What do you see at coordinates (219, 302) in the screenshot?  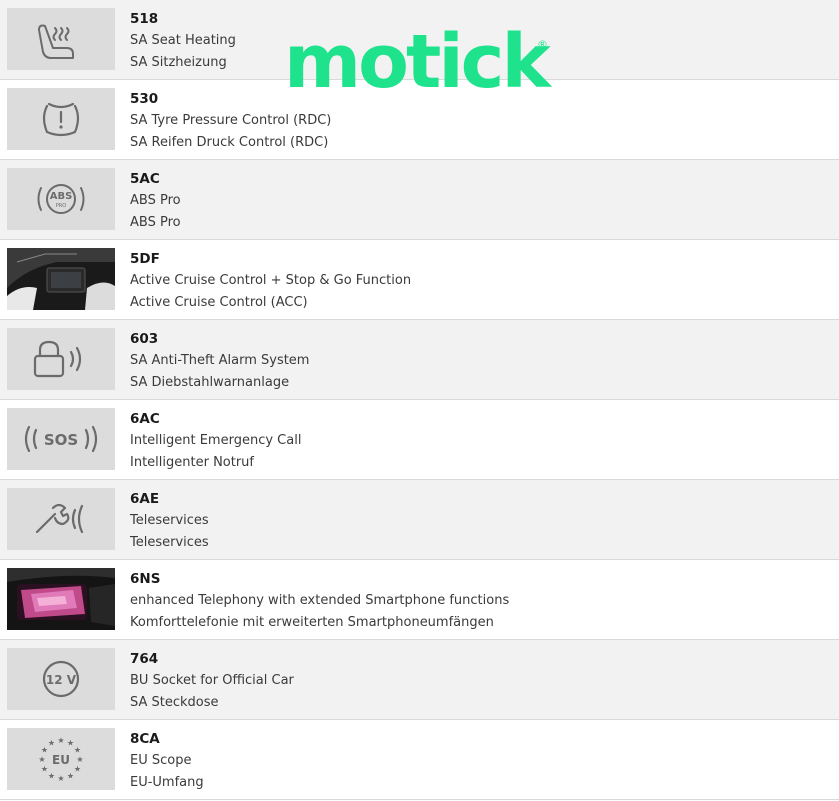 I see `option-name-de: Active Cruise Control (ACC)` at bounding box center [219, 302].